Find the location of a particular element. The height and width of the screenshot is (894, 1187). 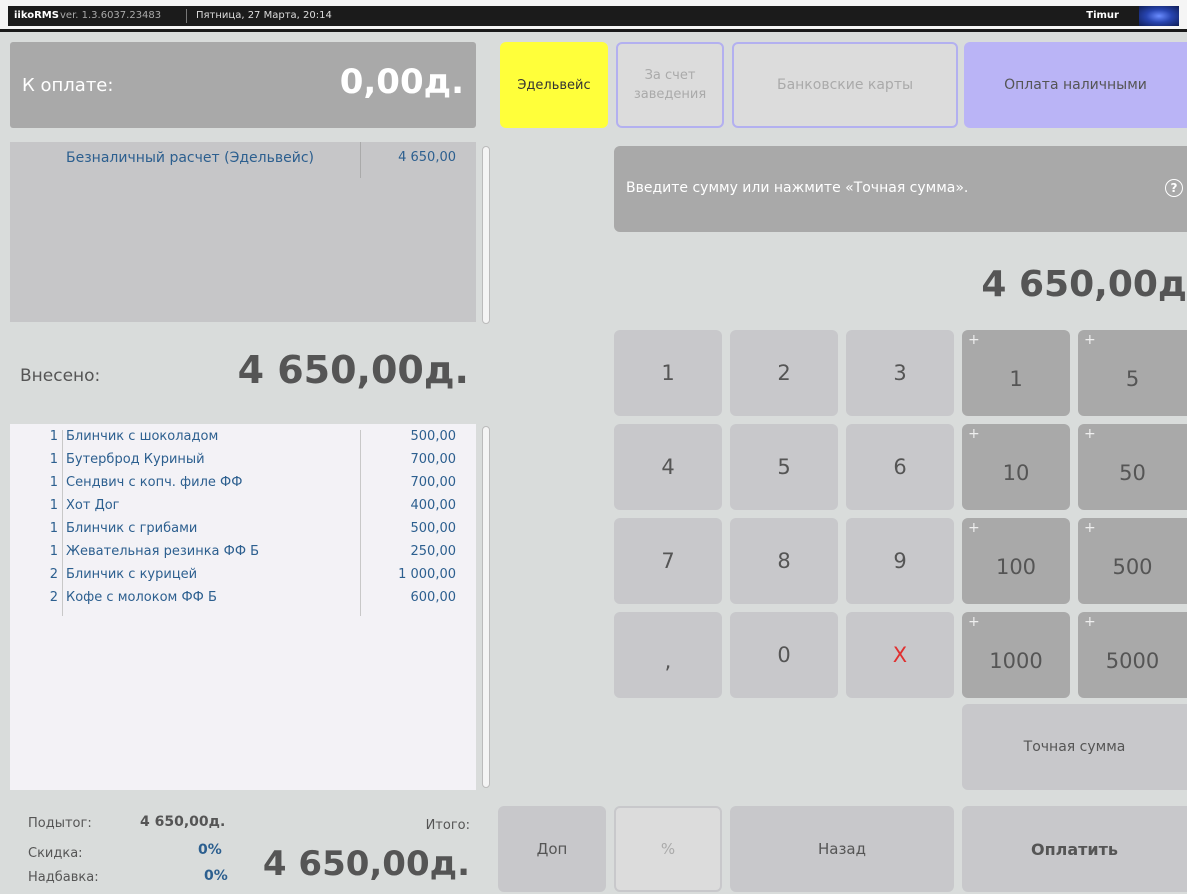

key-9: 9 is located at coordinates (900, 561).